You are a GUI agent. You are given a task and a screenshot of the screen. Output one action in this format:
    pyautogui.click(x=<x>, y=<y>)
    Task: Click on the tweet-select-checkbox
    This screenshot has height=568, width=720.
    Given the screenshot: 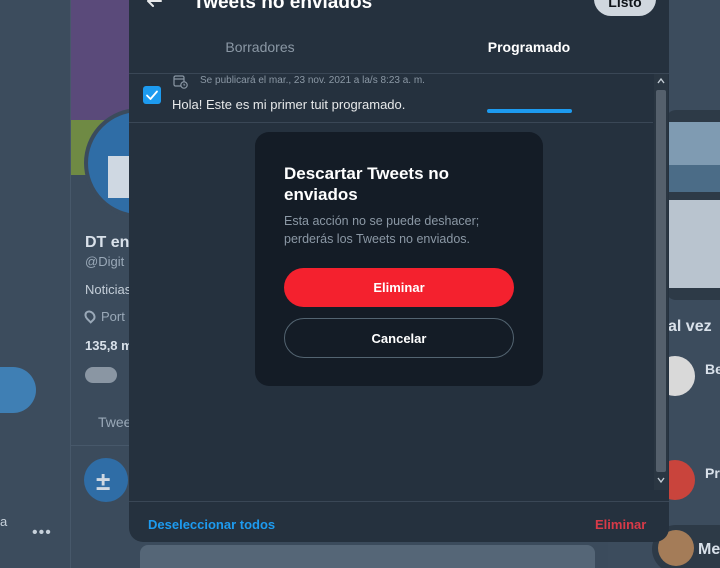 What is the action you would take?
    pyautogui.click(x=152, y=95)
    